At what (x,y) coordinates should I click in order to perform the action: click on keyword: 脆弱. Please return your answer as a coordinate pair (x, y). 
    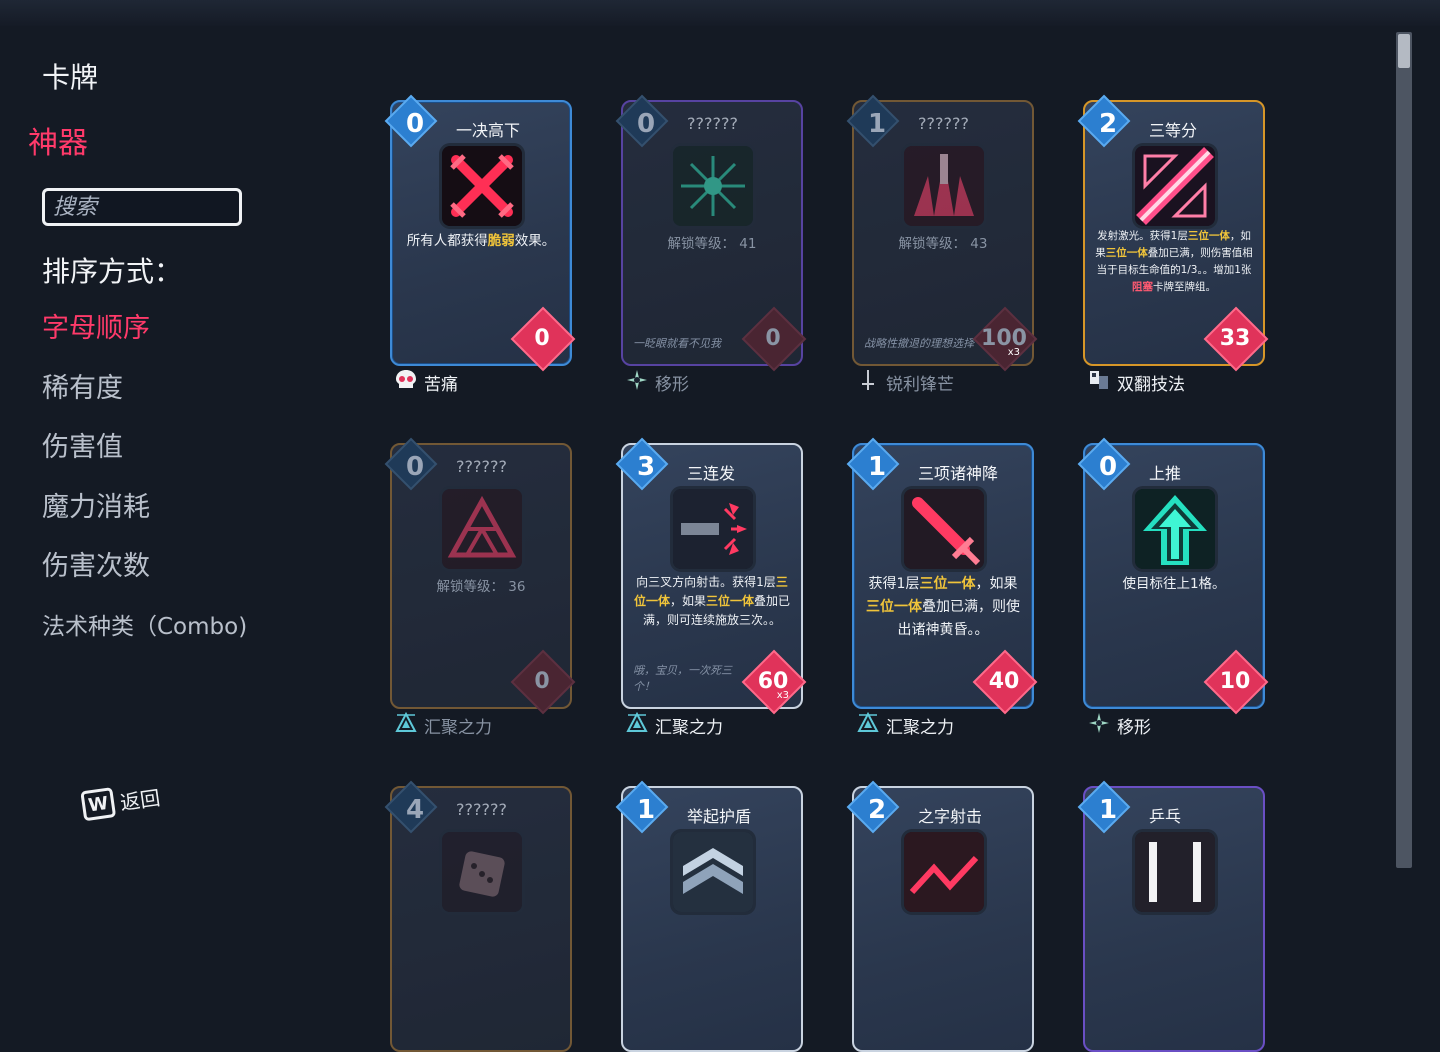
    Looking at the image, I should click on (501, 241).